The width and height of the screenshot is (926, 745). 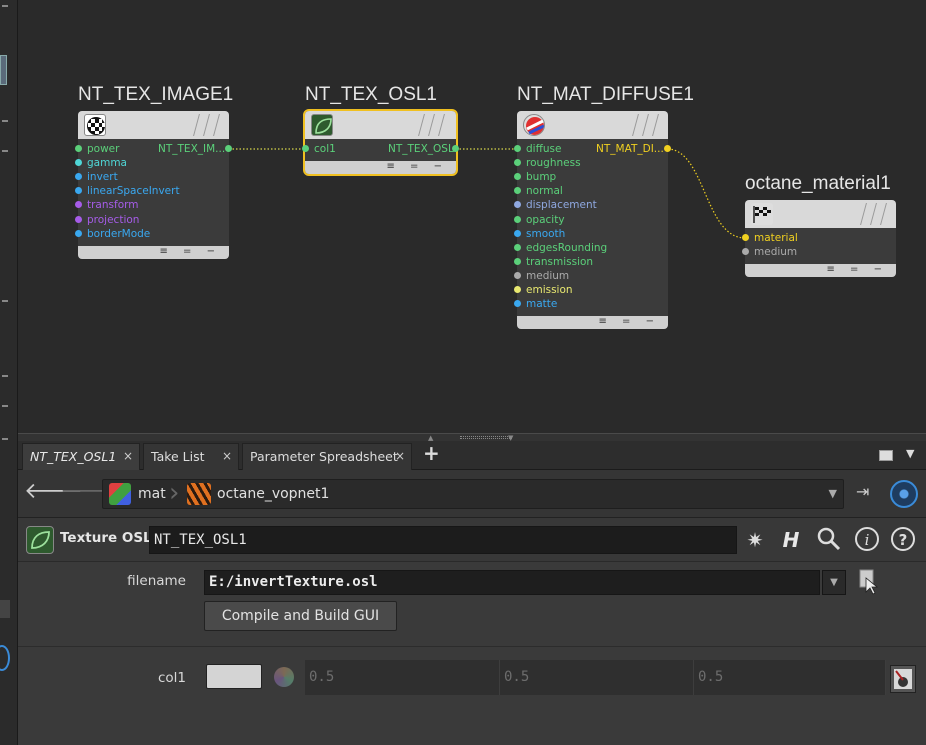 I want to click on port-label: invert, so click(x=102, y=177).